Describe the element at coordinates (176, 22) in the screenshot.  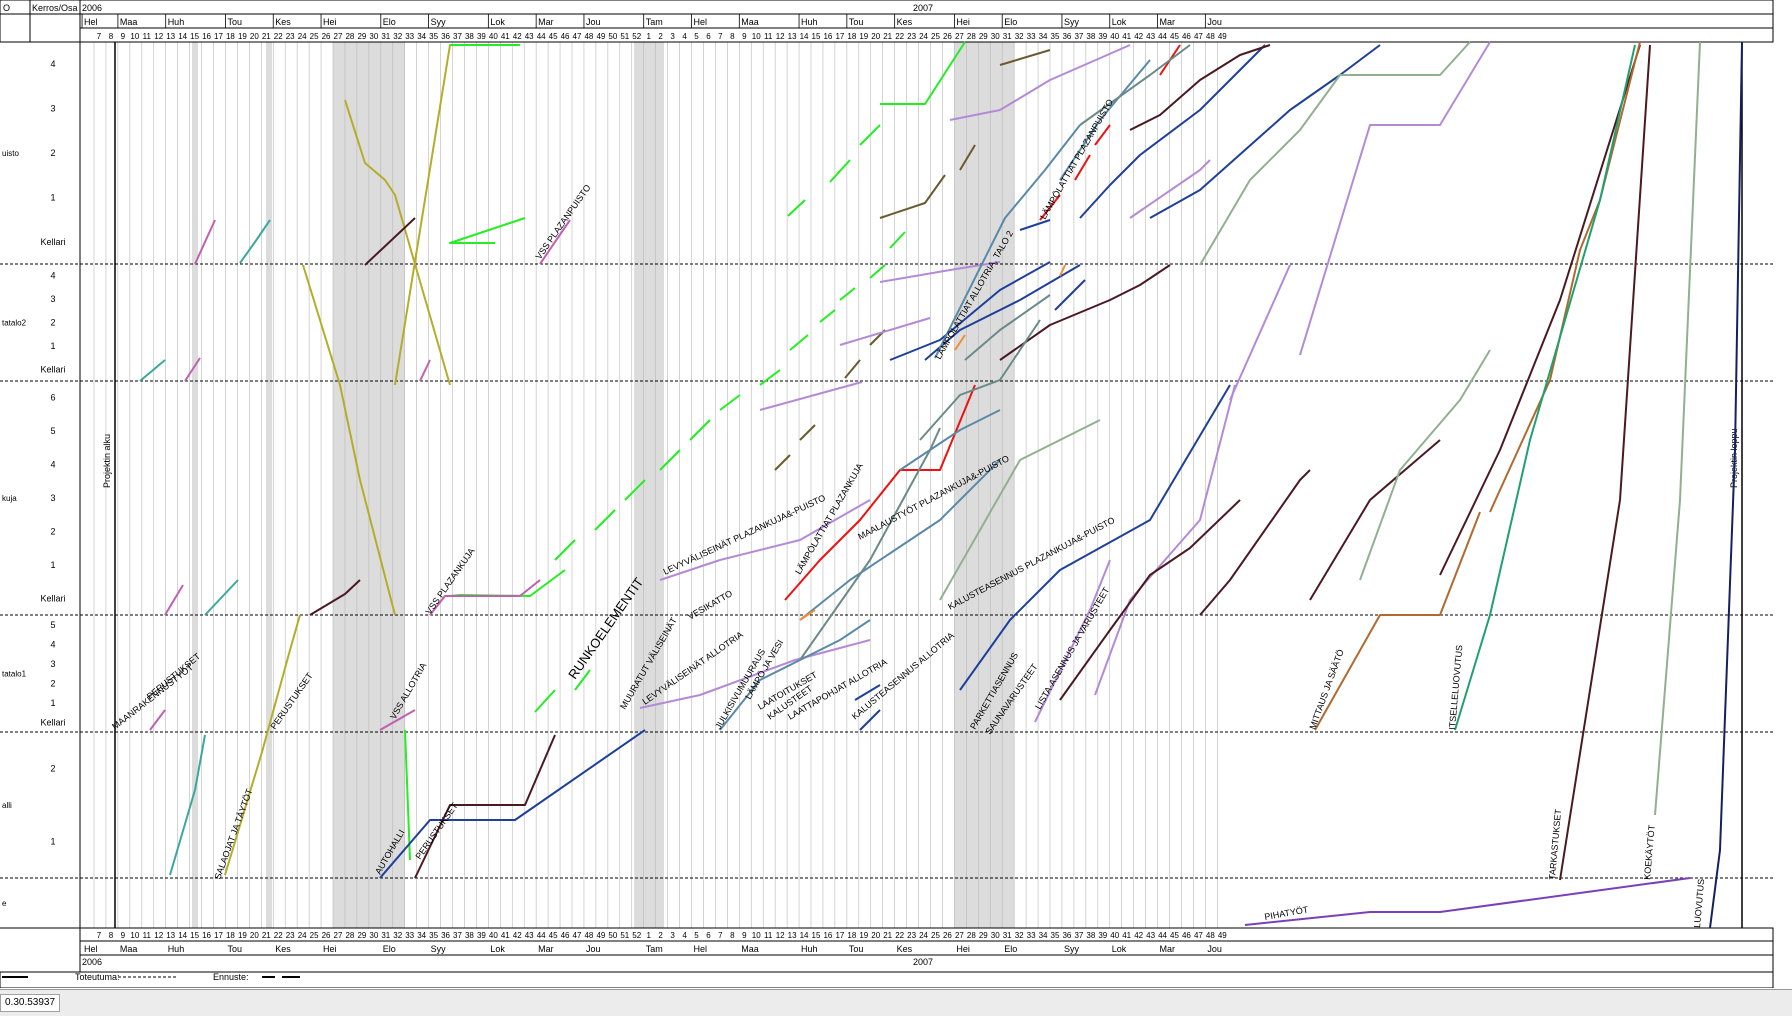
I see `month-label: Huh` at that location.